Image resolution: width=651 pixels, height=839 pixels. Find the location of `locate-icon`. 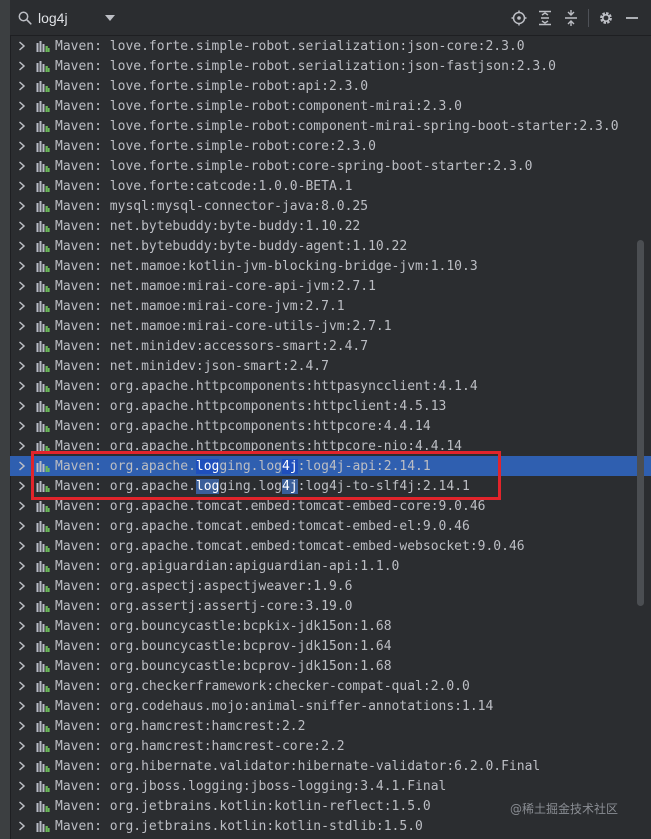

locate-icon is located at coordinates (519, 18).